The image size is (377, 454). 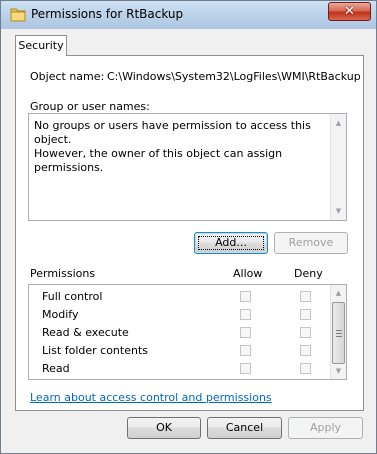 I want to click on permission-name: List folder contents, so click(x=95, y=350).